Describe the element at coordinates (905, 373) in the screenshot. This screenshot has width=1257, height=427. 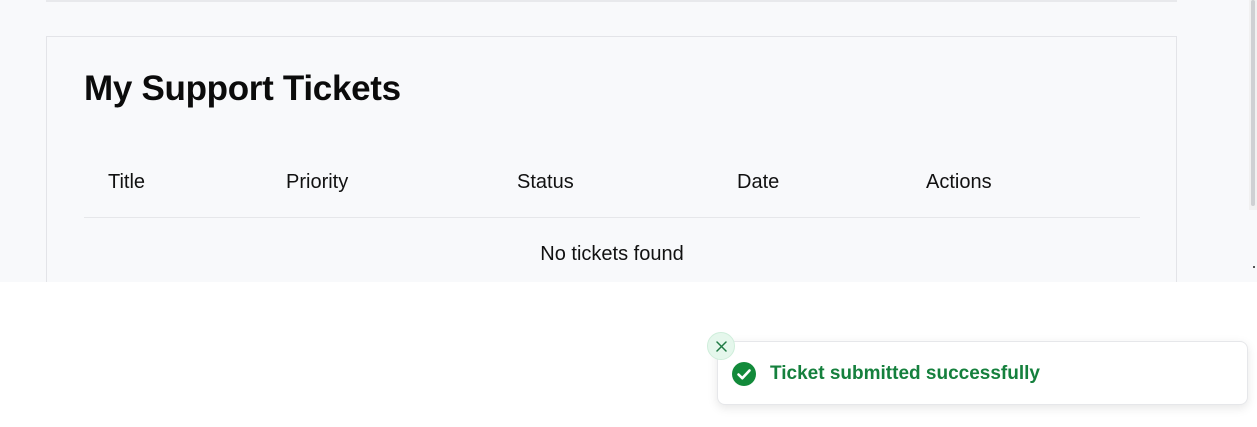
I see `toast-message: Ticket submitted successfully` at that location.